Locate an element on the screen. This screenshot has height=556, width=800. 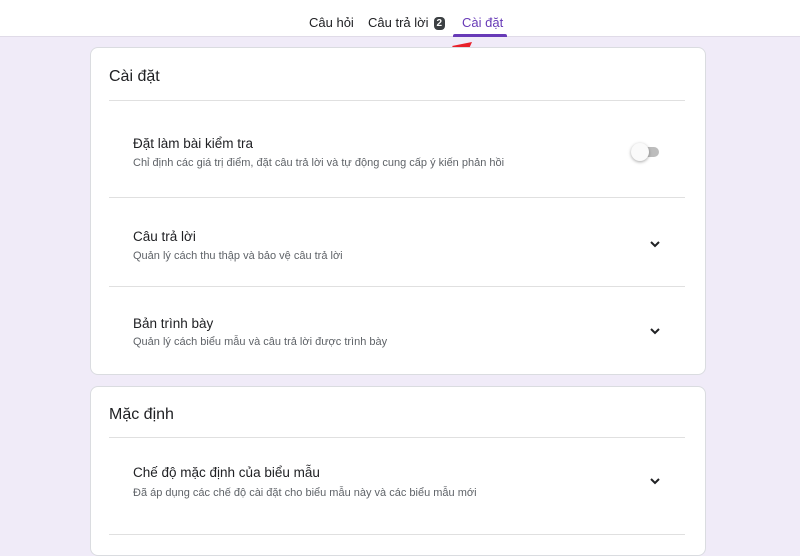
tab-responses: Câu trả lời 2 is located at coordinates (407, 22).